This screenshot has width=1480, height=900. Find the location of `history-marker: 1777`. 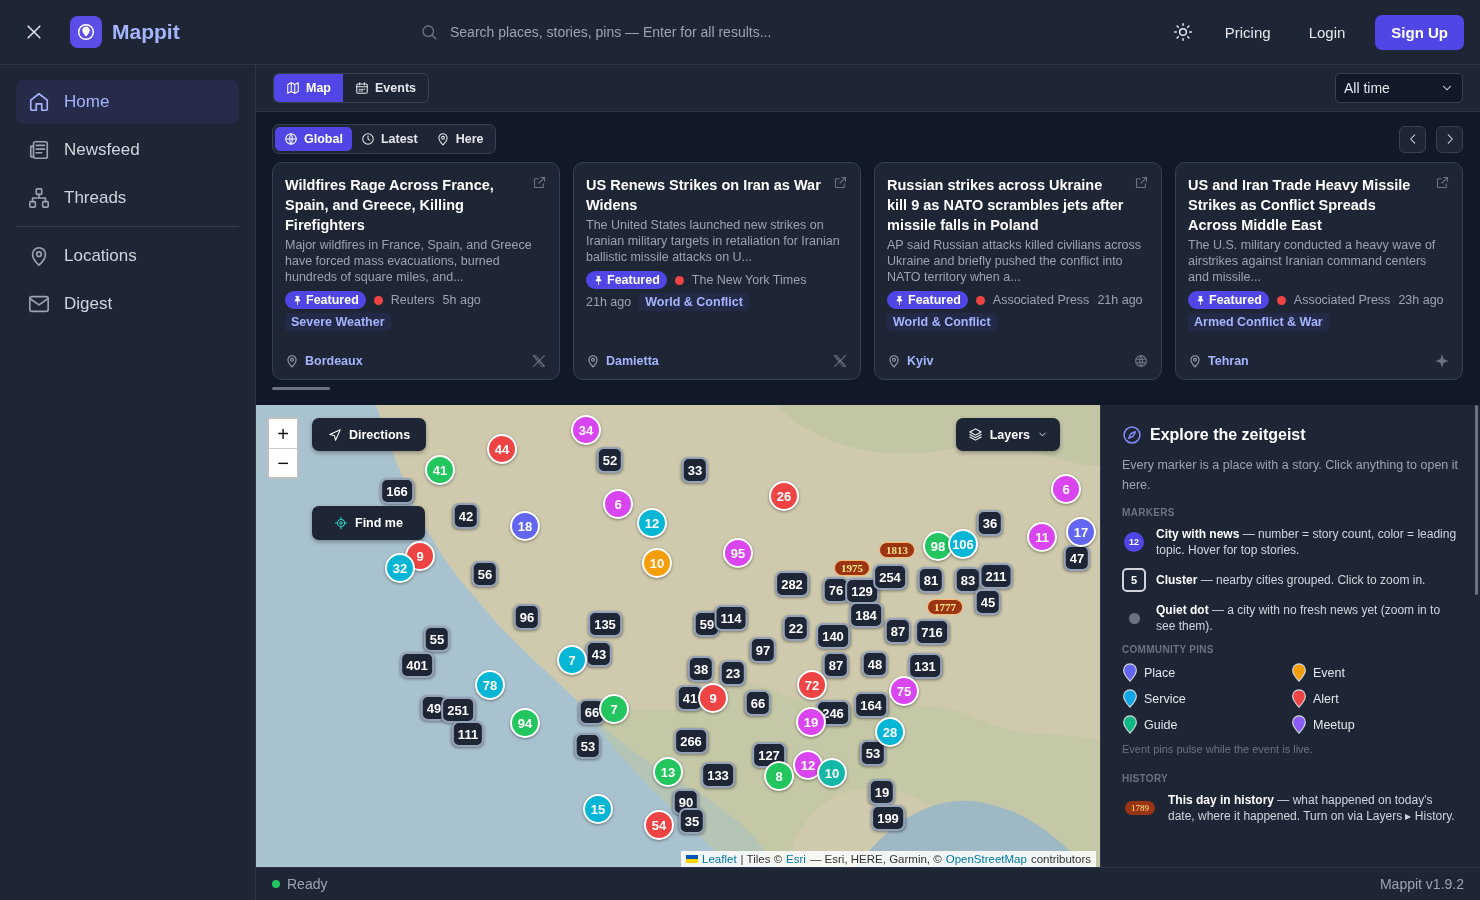

history-marker: 1777 is located at coordinates (945, 607).